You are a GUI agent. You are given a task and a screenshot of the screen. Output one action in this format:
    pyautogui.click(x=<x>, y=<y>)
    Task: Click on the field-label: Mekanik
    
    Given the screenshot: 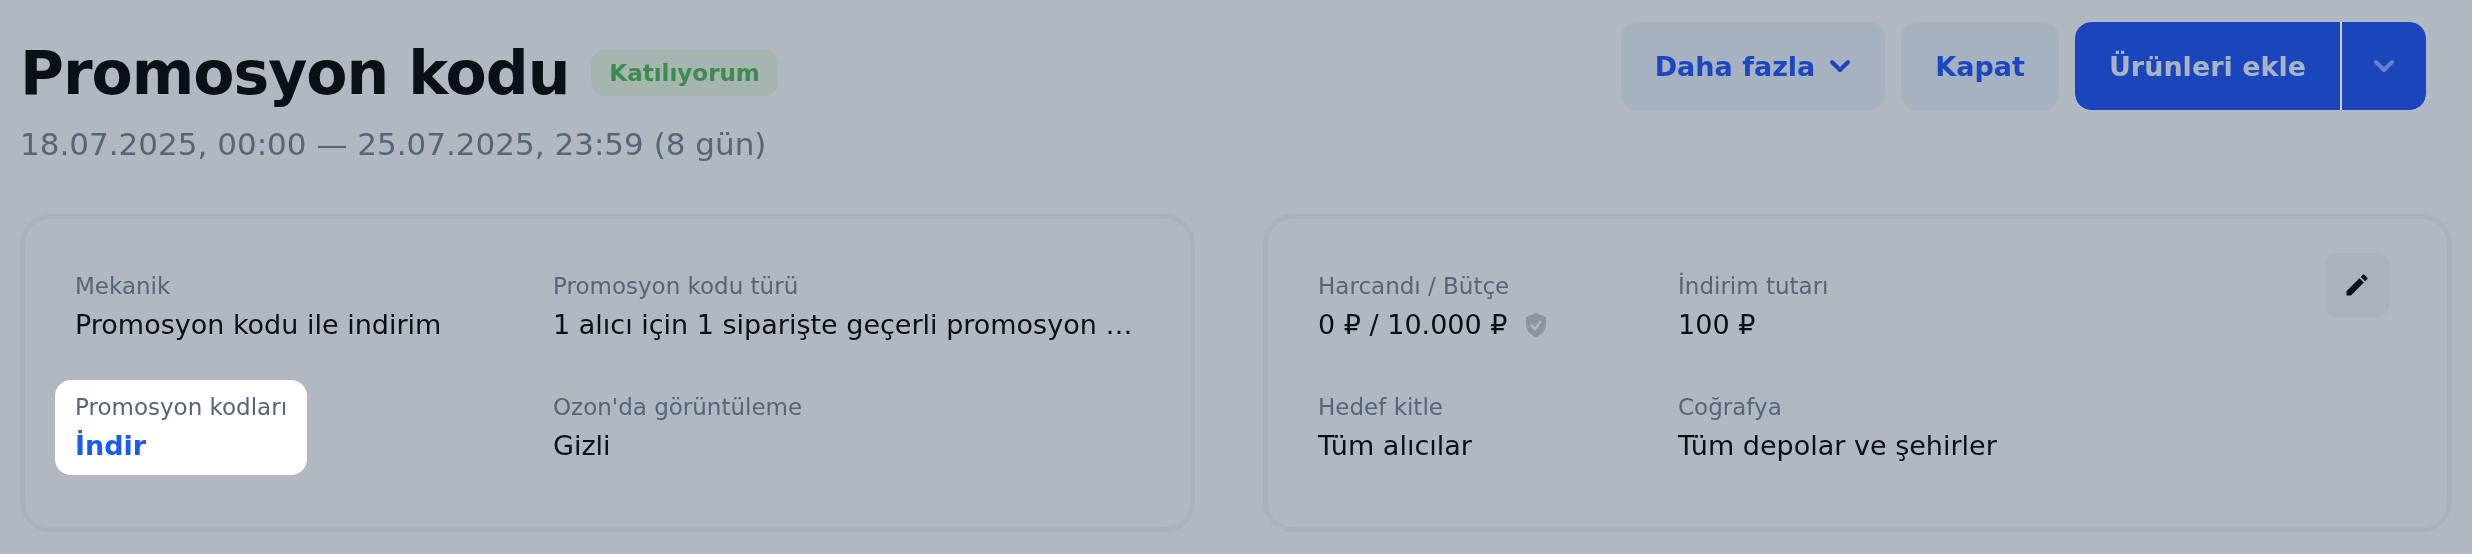 What is the action you would take?
    pyautogui.click(x=123, y=286)
    